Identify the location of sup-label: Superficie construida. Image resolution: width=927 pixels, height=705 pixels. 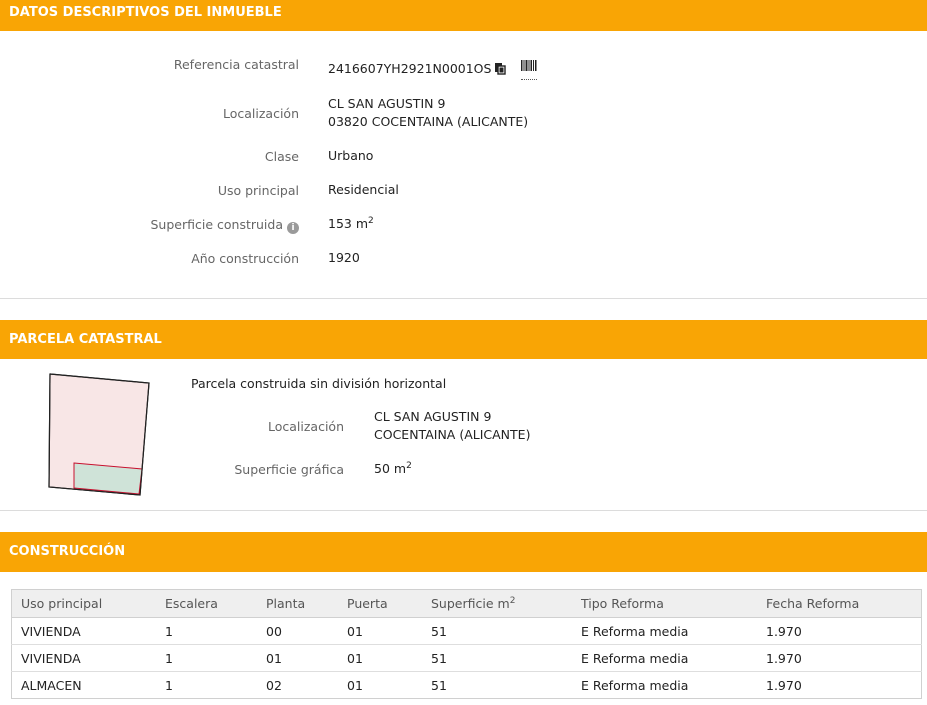
(217, 224).